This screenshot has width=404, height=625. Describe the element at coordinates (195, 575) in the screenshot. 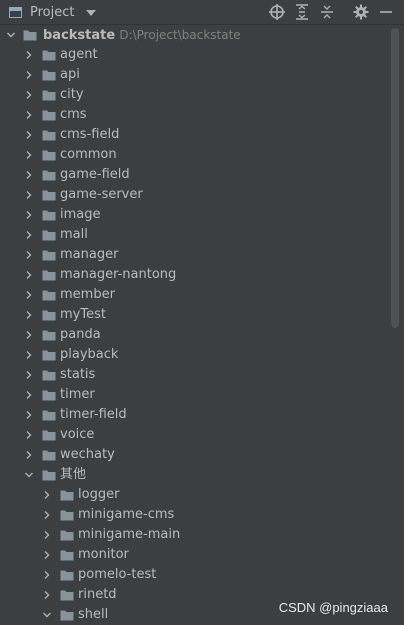

I see `tree-item: pomelo-test` at that location.